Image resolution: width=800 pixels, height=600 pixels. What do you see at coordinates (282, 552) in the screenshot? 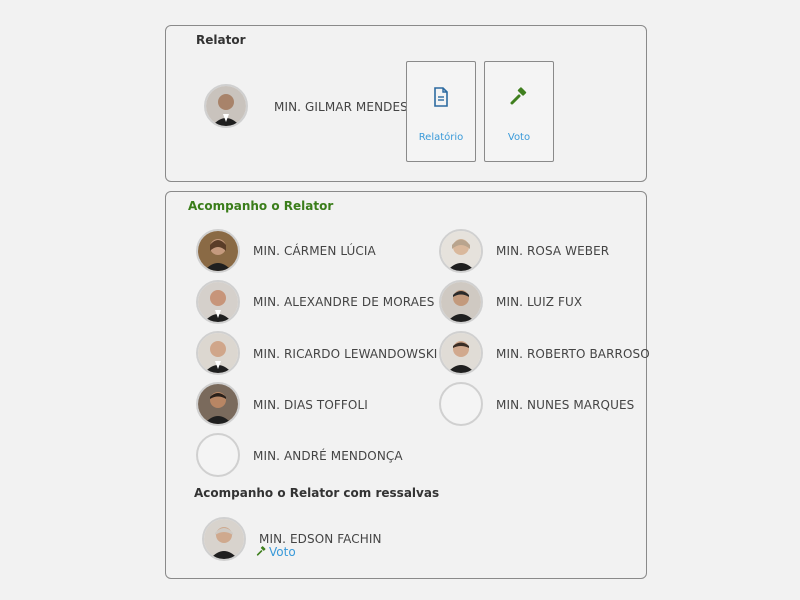
I see `ressalvas-voto-label: Voto` at bounding box center [282, 552].